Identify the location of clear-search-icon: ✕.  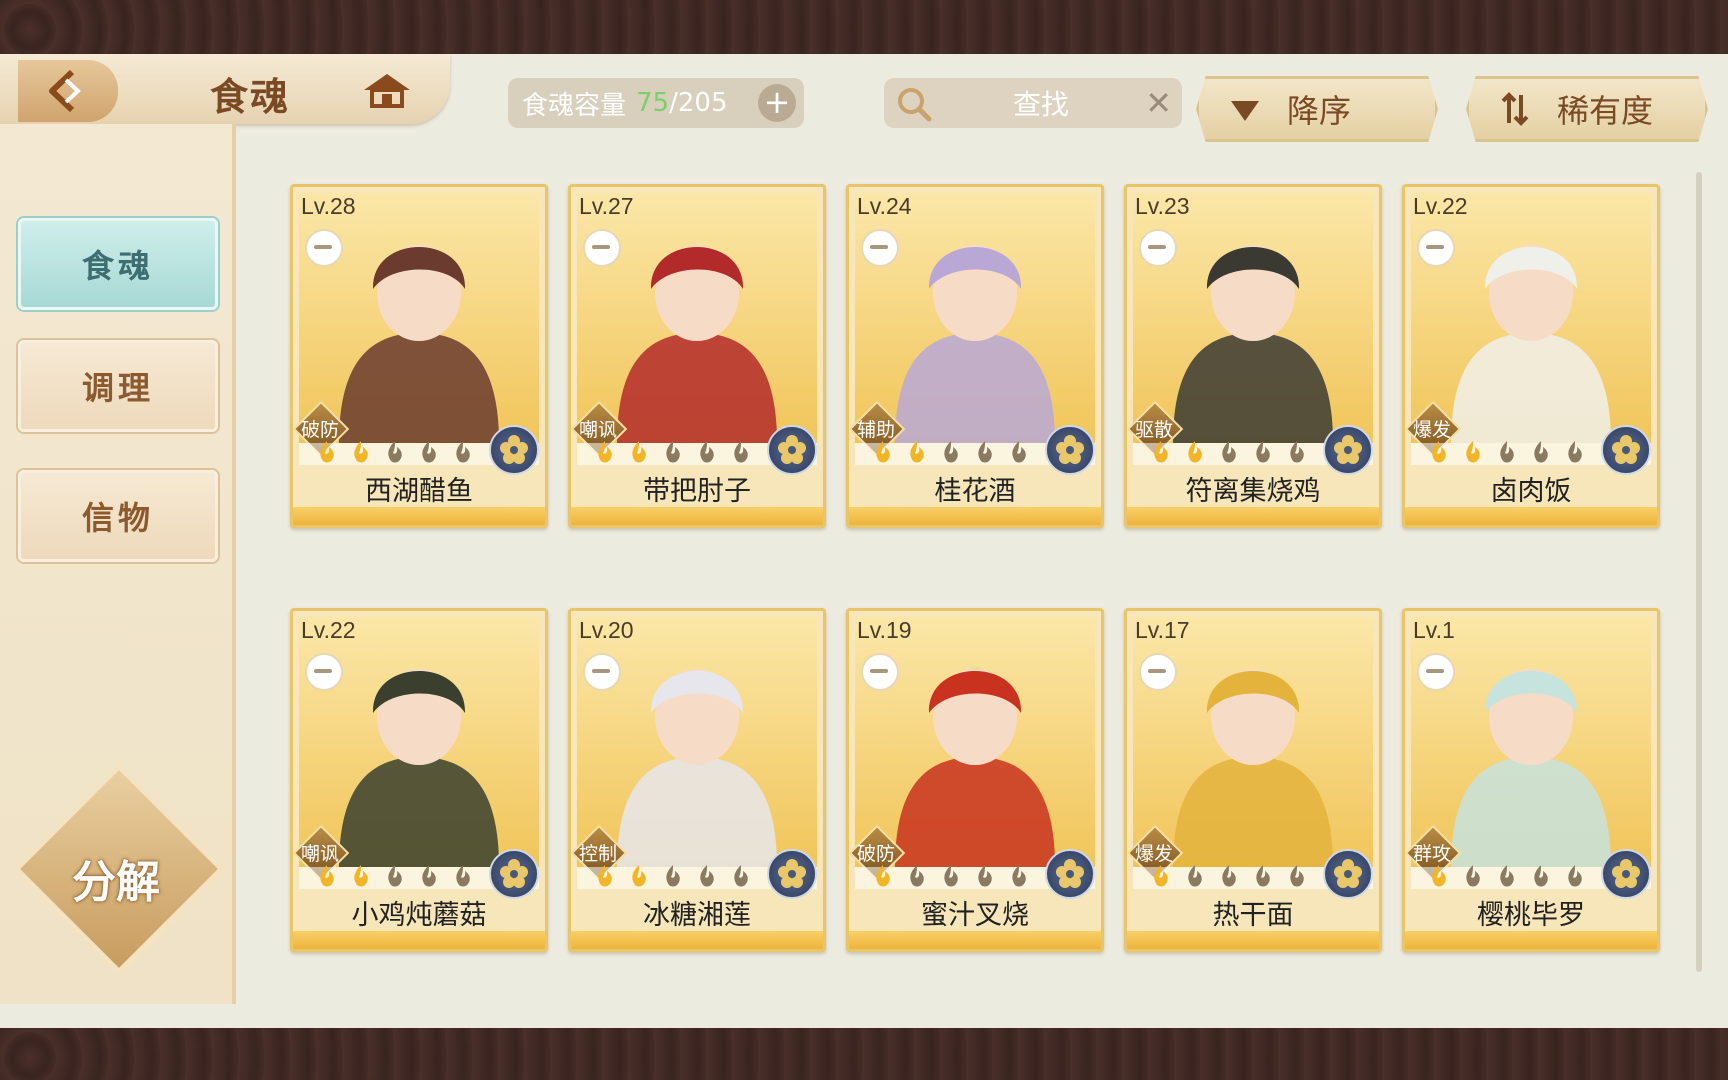
(1158, 103).